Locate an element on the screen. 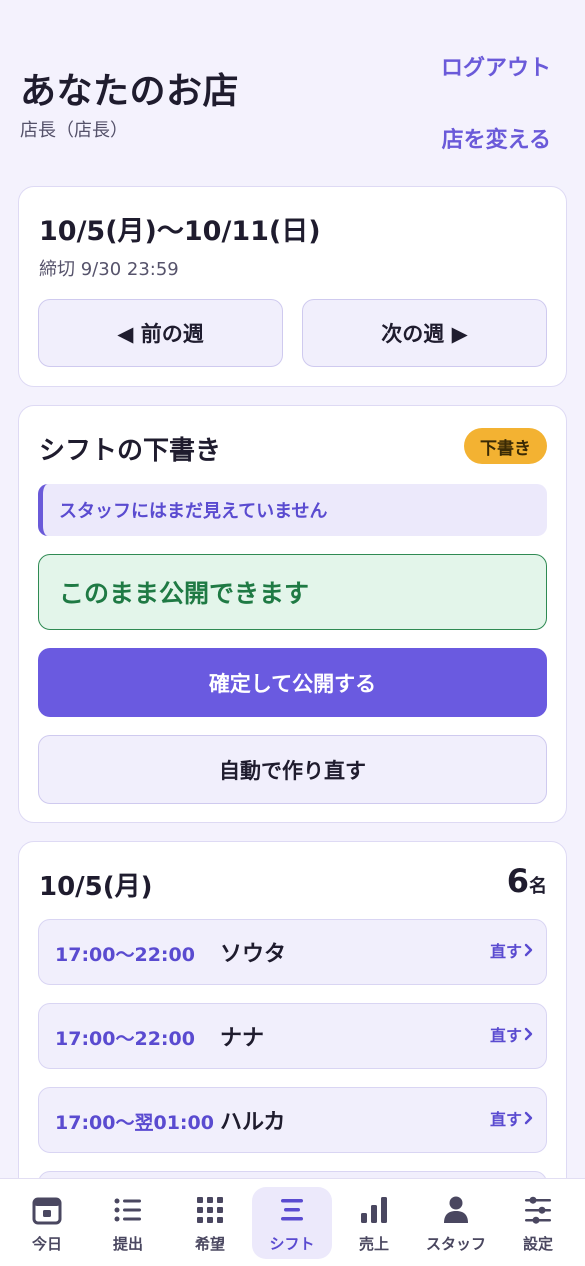 The image size is (585, 1266). user-role: 店長（店長） is located at coordinates (74, 130).